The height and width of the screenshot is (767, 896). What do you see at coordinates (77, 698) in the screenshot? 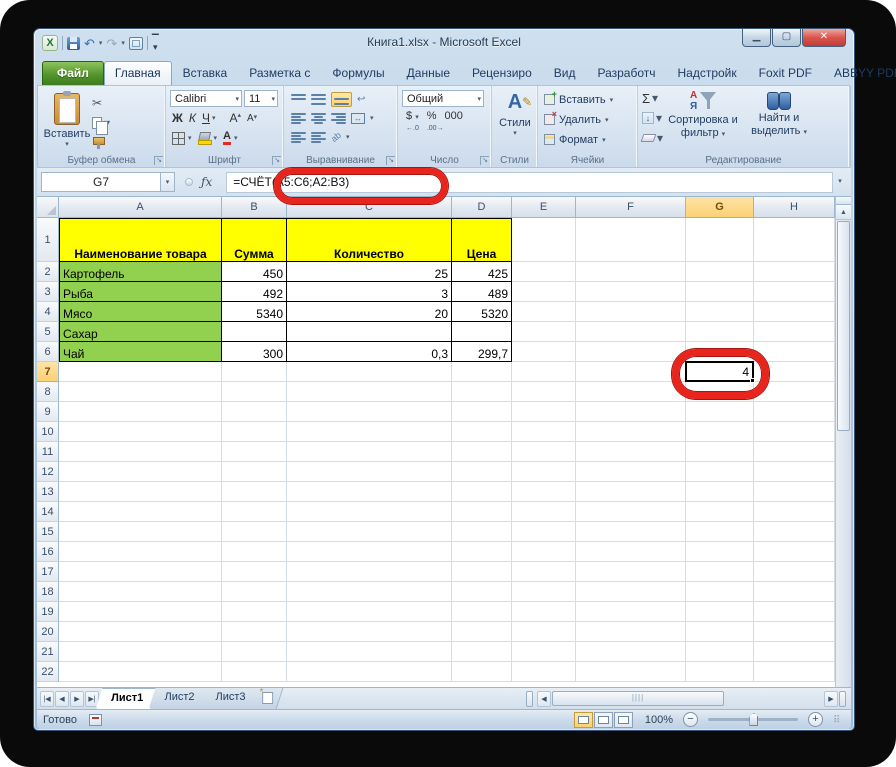
I see `next-sheet-icon: ▶` at bounding box center [77, 698].